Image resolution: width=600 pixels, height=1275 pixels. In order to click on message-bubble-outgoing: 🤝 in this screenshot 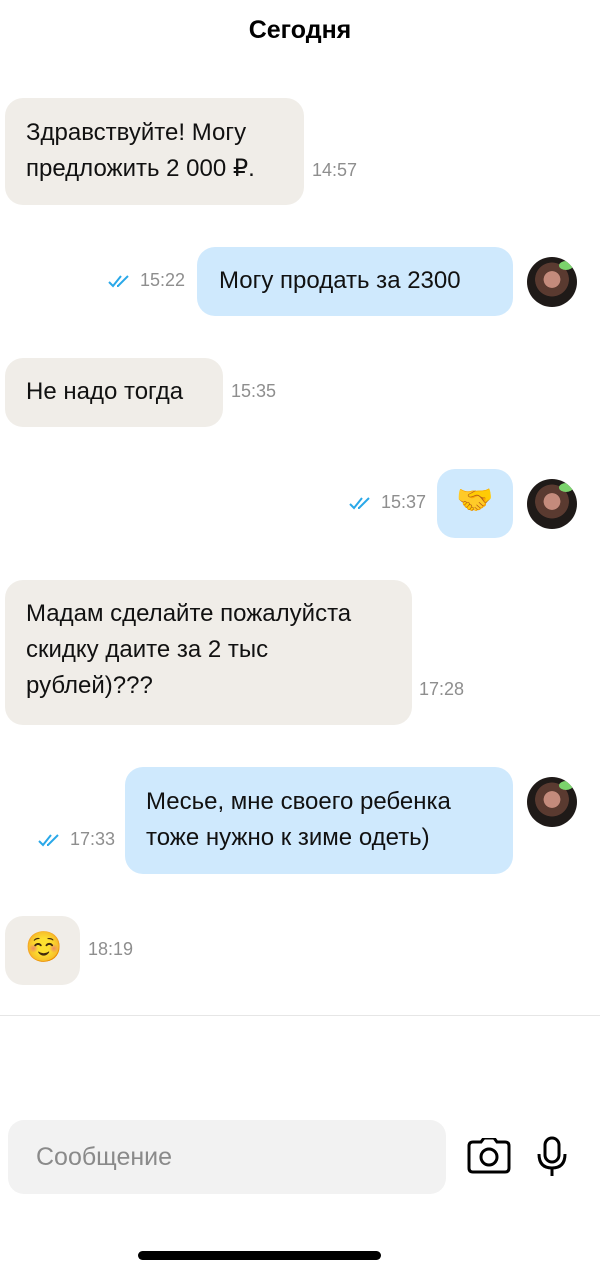, I will do `click(475, 503)`.